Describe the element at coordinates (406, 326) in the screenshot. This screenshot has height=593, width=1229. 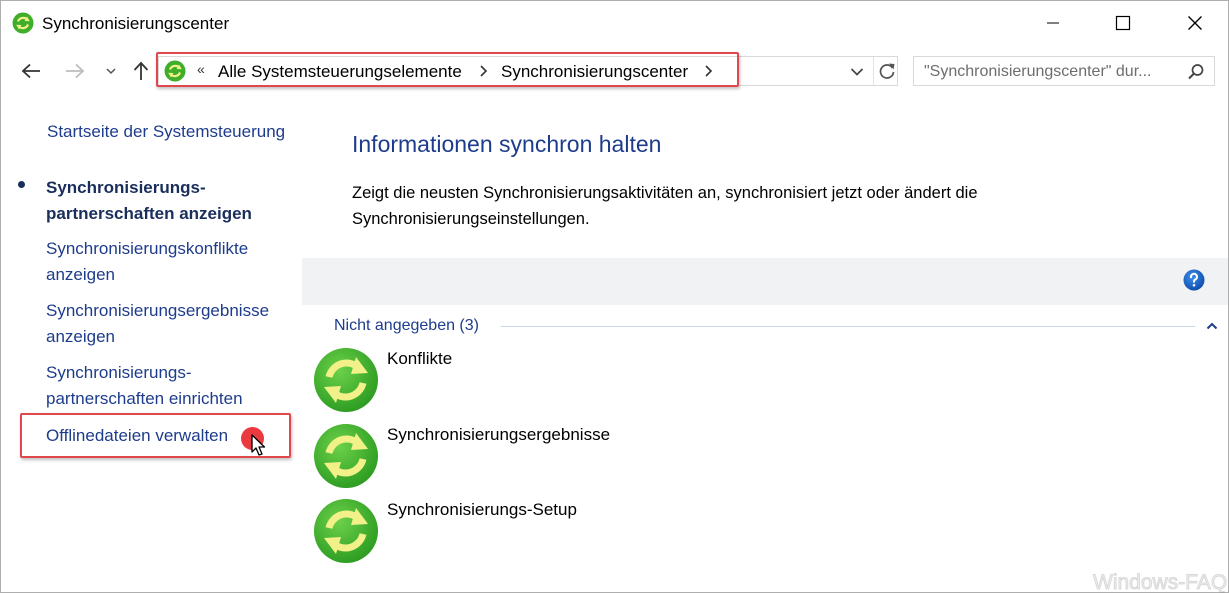
I see `group-header: Nicht angegeben (3)` at that location.